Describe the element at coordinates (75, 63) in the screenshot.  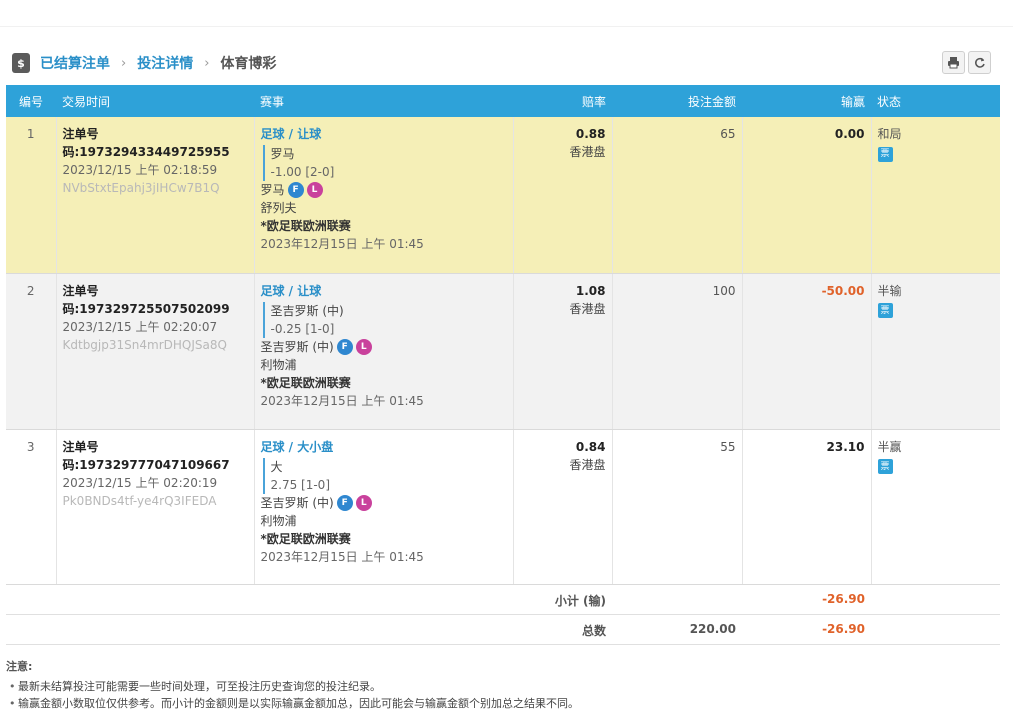
I see `breadcrumb-settled-bets: 已结算注单` at that location.